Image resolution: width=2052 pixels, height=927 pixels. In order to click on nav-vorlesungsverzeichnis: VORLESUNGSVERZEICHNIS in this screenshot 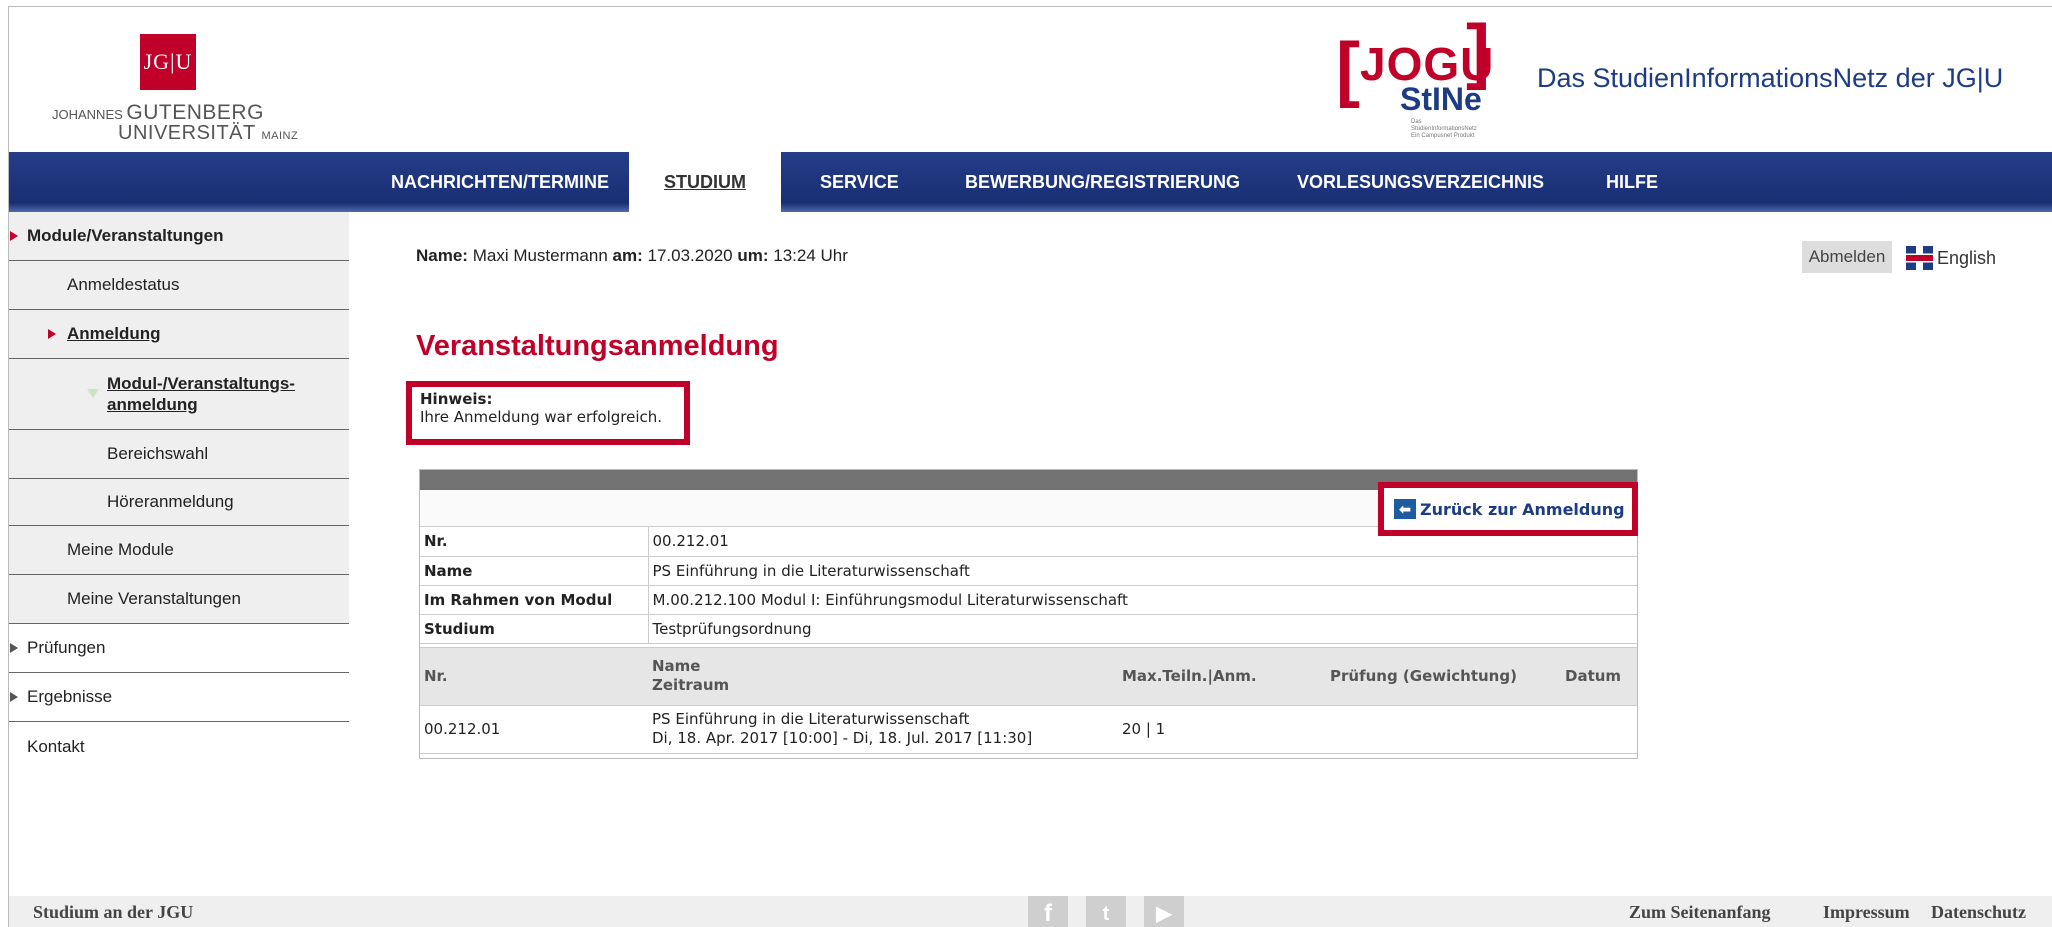, I will do `click(1420, 182)`.